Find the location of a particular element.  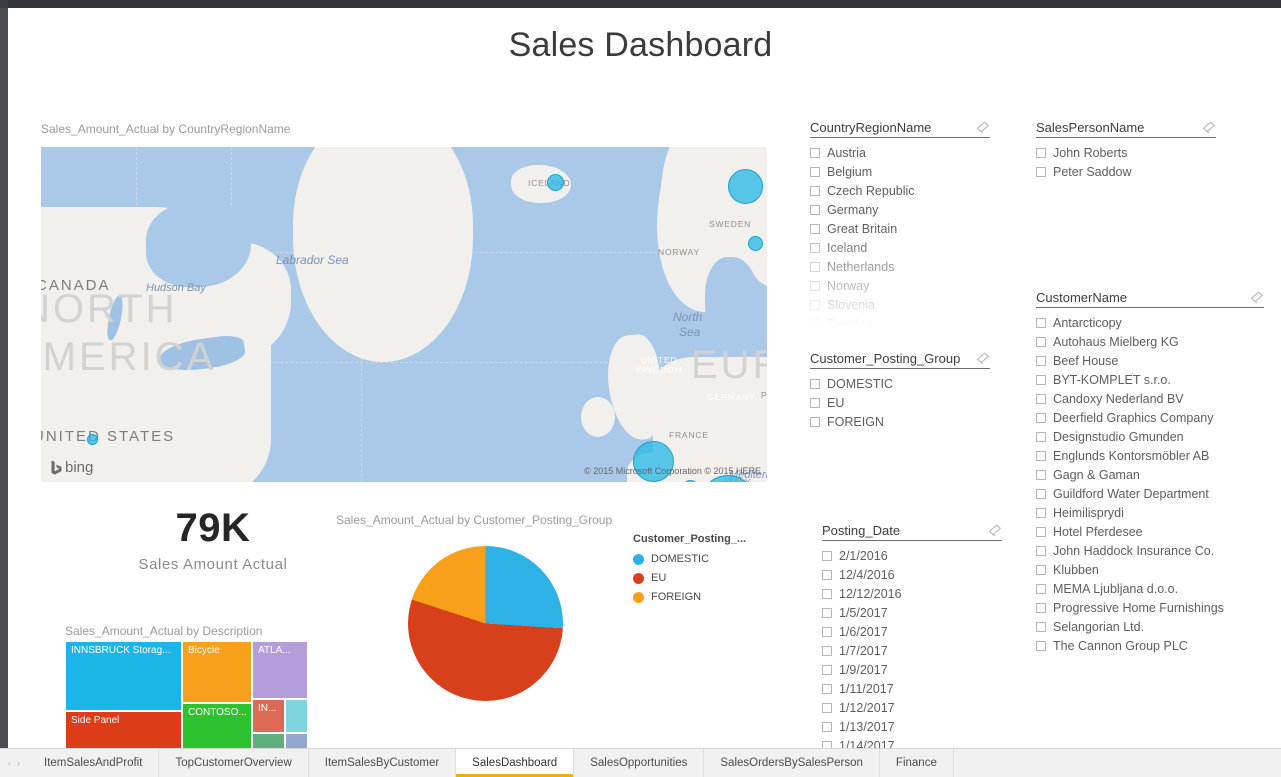

slicer-item: Guildford Water Department is located at coordinates (1150, 493).